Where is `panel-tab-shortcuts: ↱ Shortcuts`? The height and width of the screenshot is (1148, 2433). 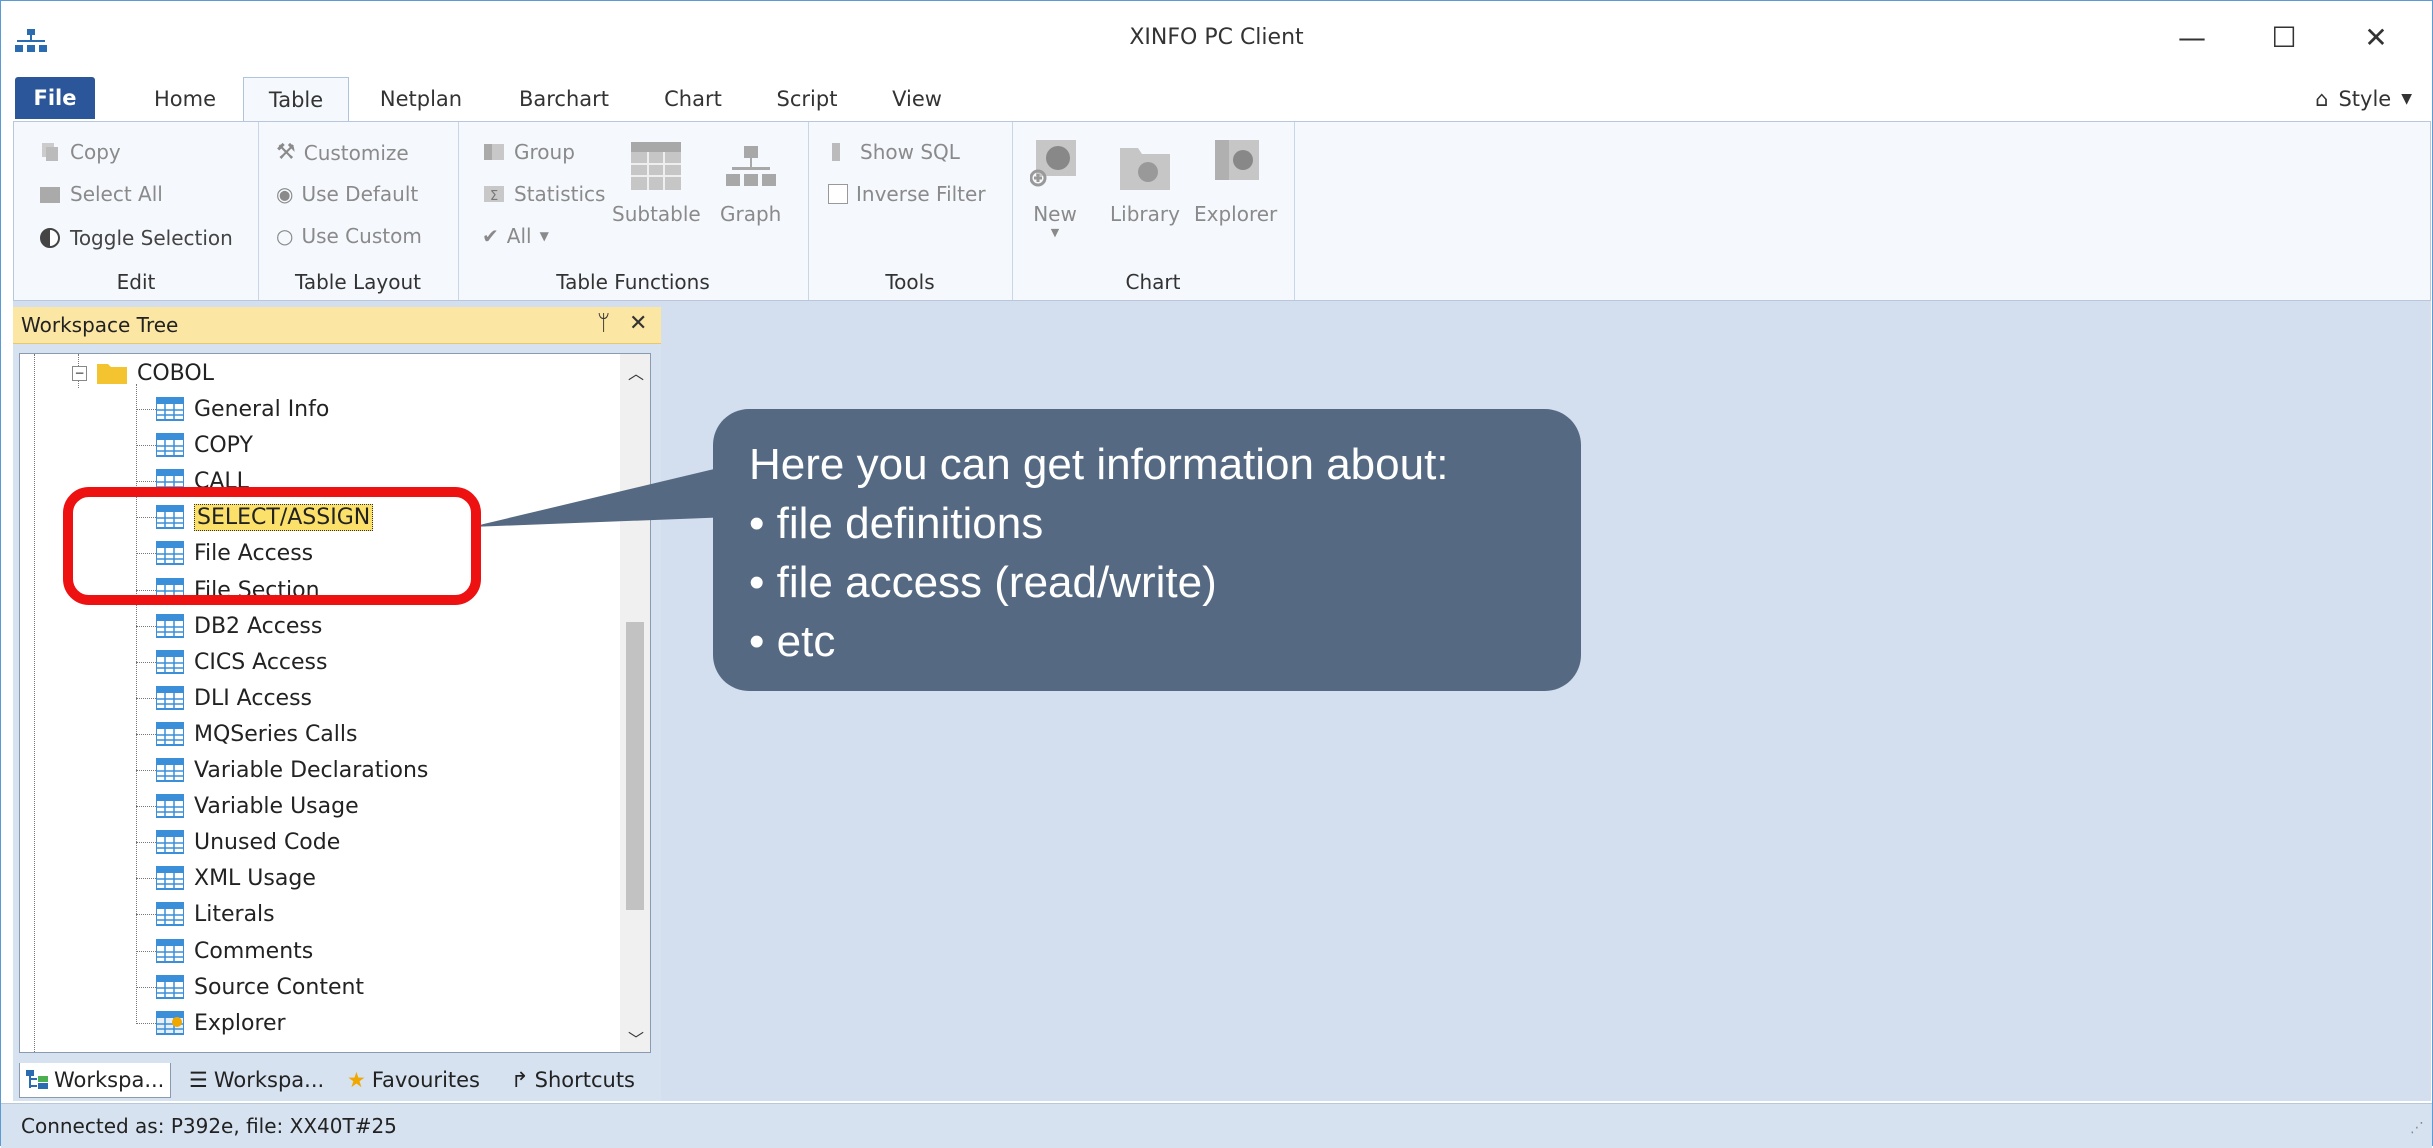 panel-tab-shortcuts: ↱ Shortcuts is located at coordinates (573, 1080).